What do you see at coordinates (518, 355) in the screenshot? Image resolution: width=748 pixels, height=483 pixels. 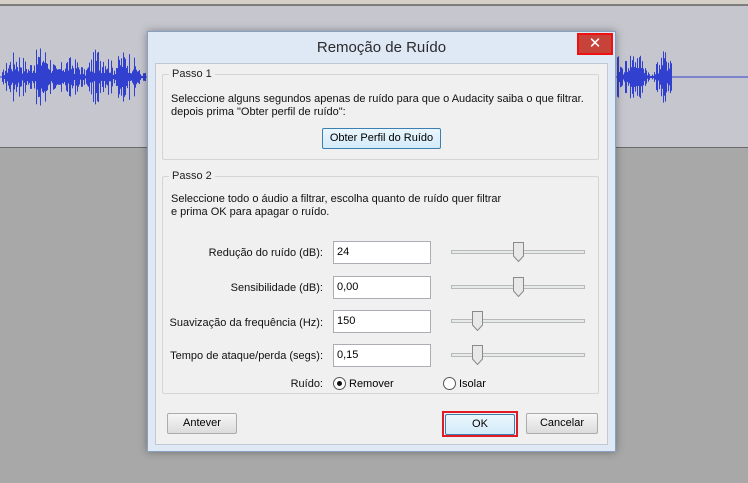 I see `attack-decay-slider` at bounding box center [518, 355].